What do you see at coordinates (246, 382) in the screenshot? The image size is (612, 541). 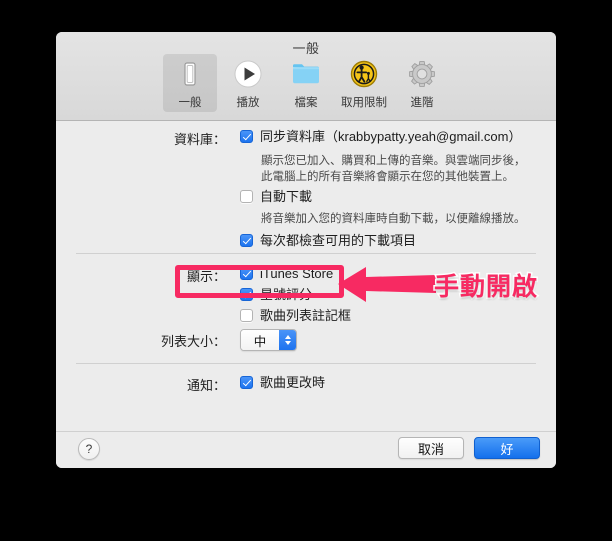 I see `song-changed-checkbox` at bounding box center [246, 382].